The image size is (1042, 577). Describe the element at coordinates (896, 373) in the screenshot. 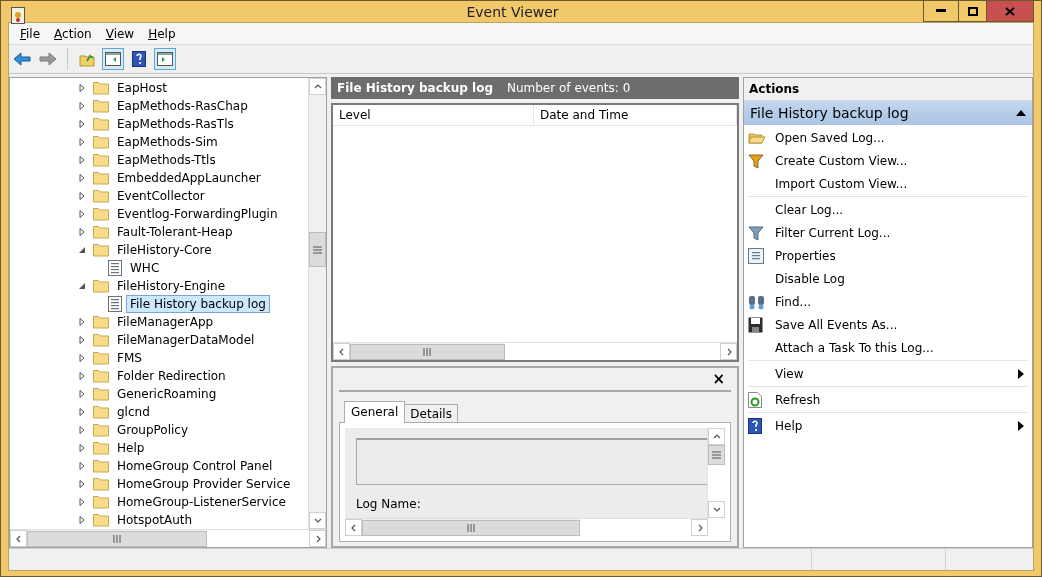

I see `command-link: View` at that location.